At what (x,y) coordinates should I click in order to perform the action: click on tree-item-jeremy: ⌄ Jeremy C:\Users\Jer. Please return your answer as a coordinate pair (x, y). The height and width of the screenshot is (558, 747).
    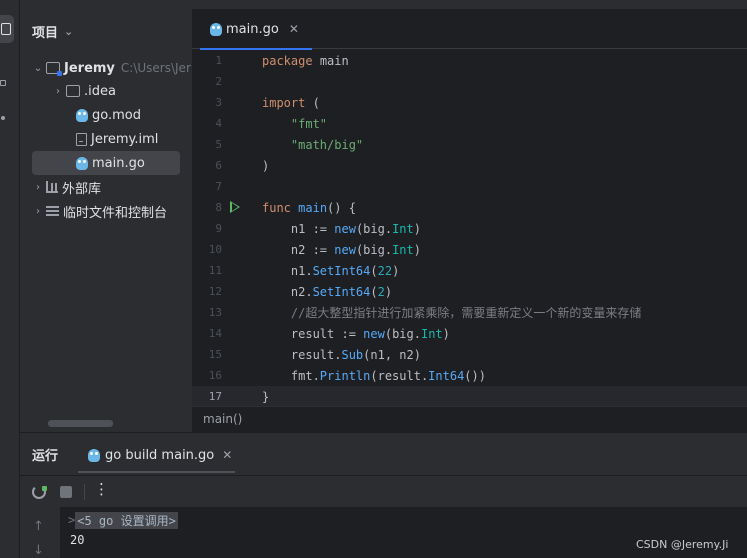
    Looking at the image, I should click on (106, 68).